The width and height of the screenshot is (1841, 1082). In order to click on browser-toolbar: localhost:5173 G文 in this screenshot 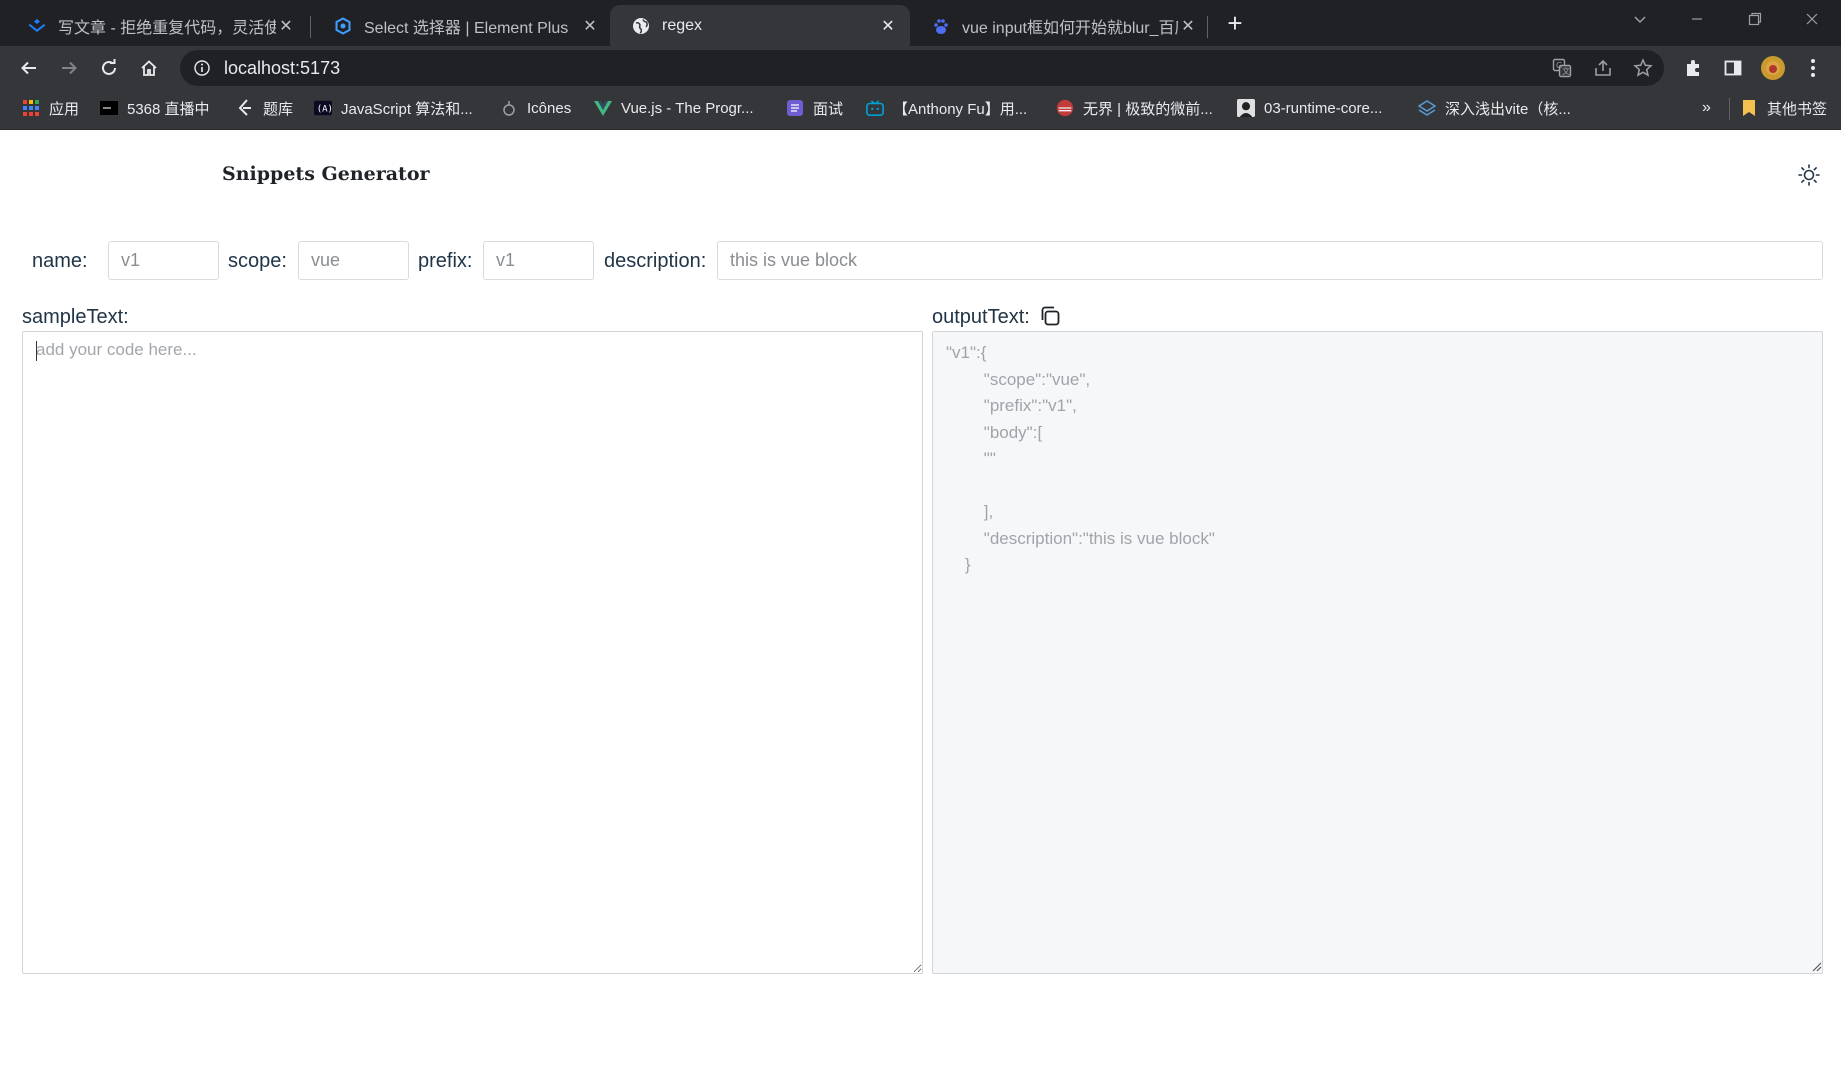, I will do `click(920, 68)`.